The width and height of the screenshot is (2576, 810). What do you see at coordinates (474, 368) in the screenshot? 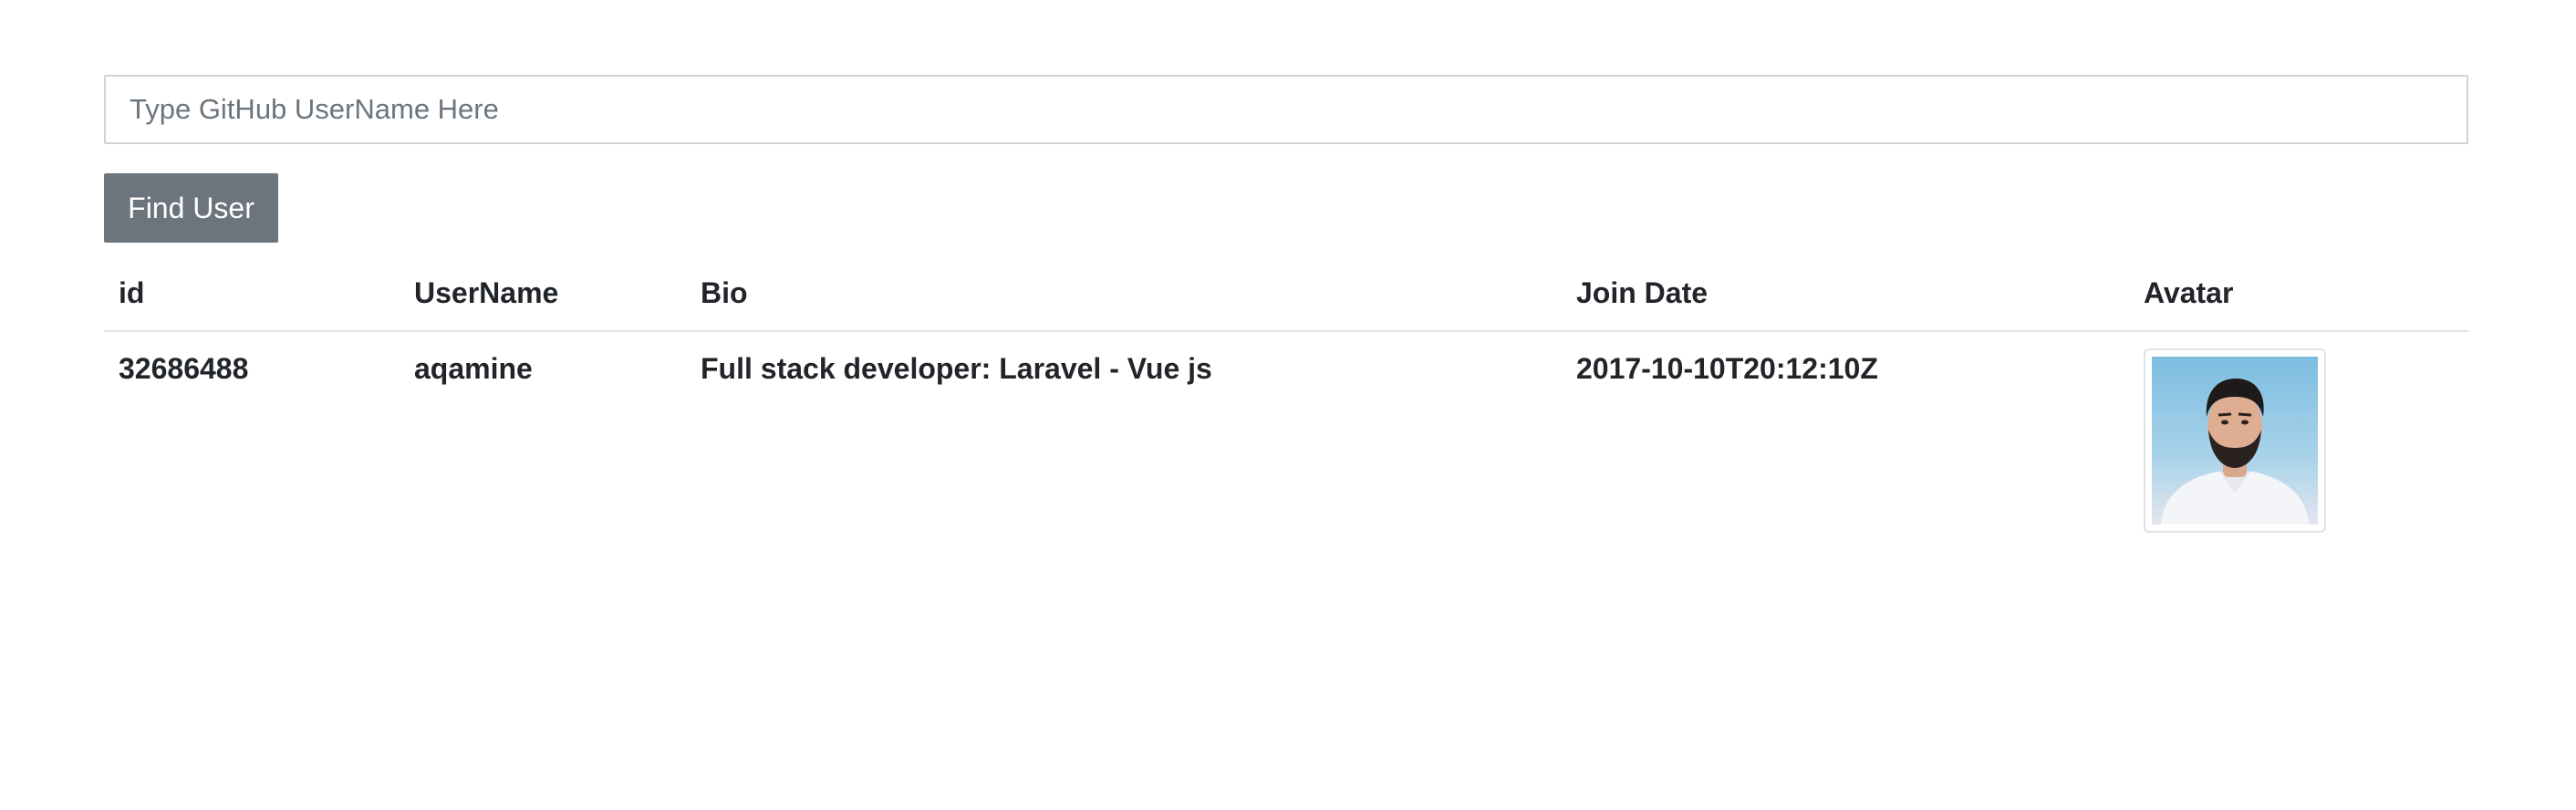
I see `cell-username: aqamine` at bounding box center [474, 368].